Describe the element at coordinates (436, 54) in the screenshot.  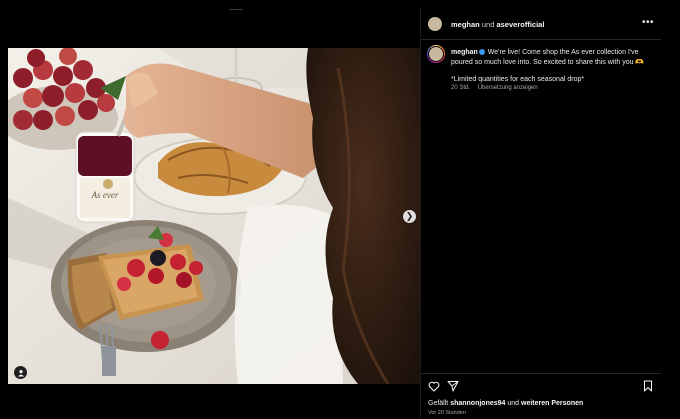
I see `caption-avatar` at that location.